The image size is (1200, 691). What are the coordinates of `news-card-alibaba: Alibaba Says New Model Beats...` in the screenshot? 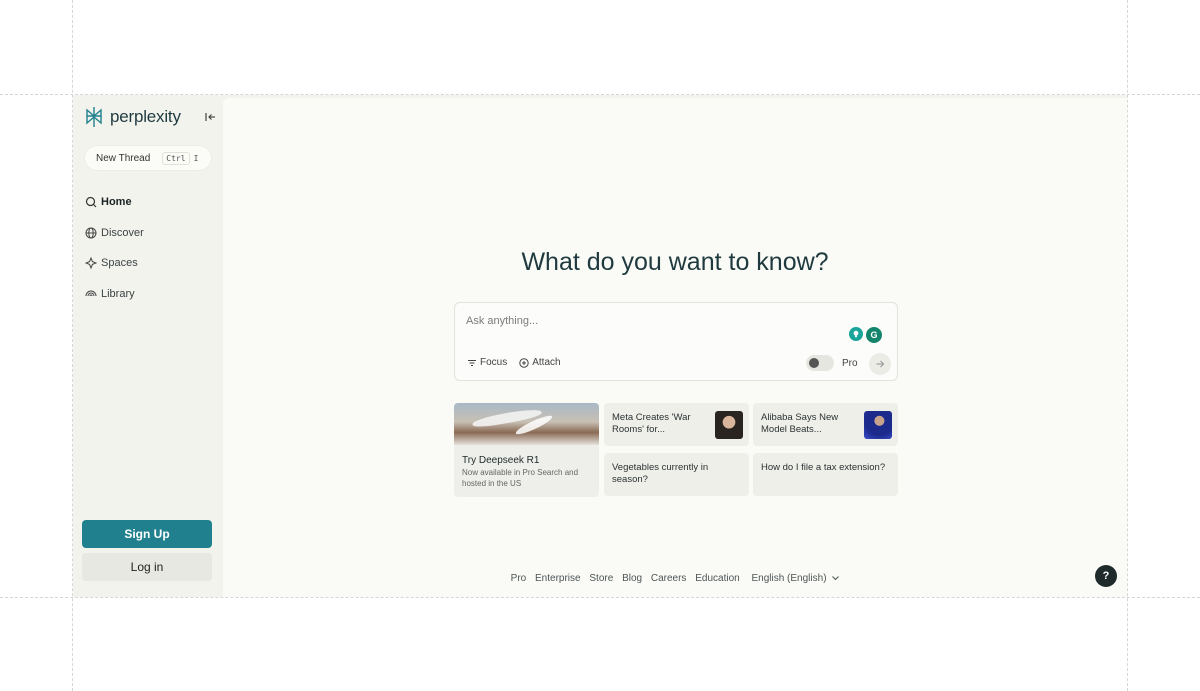 It's located at (825, 424).